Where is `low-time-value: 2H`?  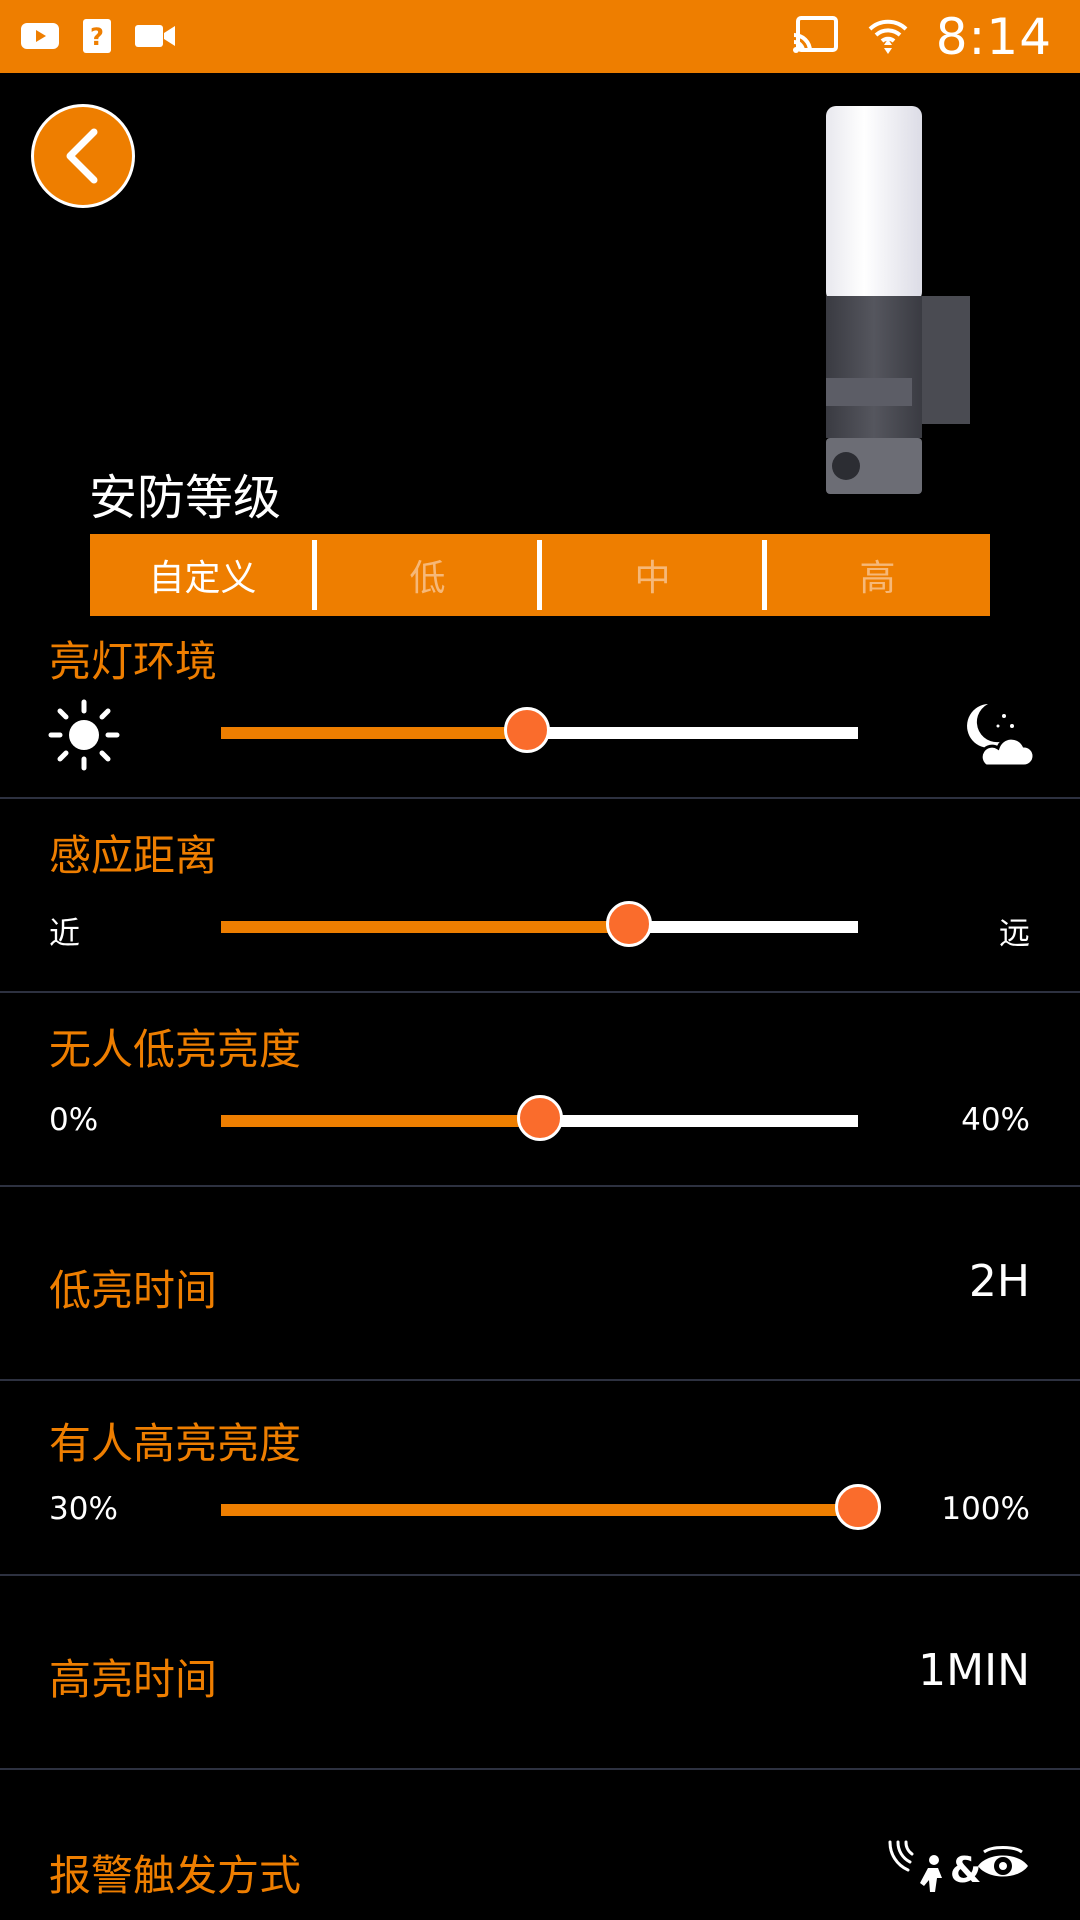
low-time-value: 2H is located at coordinates (999, 1281).